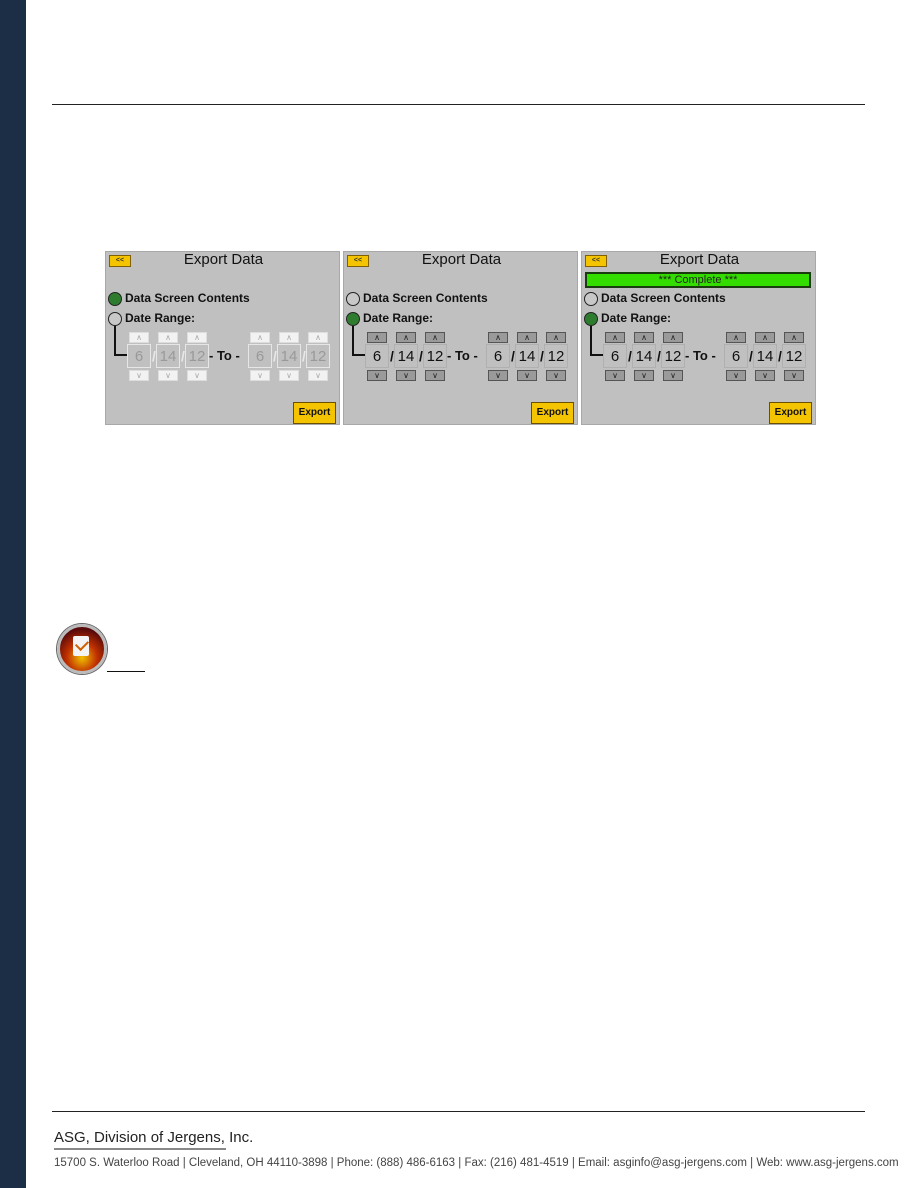  Describe the element at coordinates (698, 280) in the screenshot. I see `complete-status-bar: *** Complete ***` at that location.